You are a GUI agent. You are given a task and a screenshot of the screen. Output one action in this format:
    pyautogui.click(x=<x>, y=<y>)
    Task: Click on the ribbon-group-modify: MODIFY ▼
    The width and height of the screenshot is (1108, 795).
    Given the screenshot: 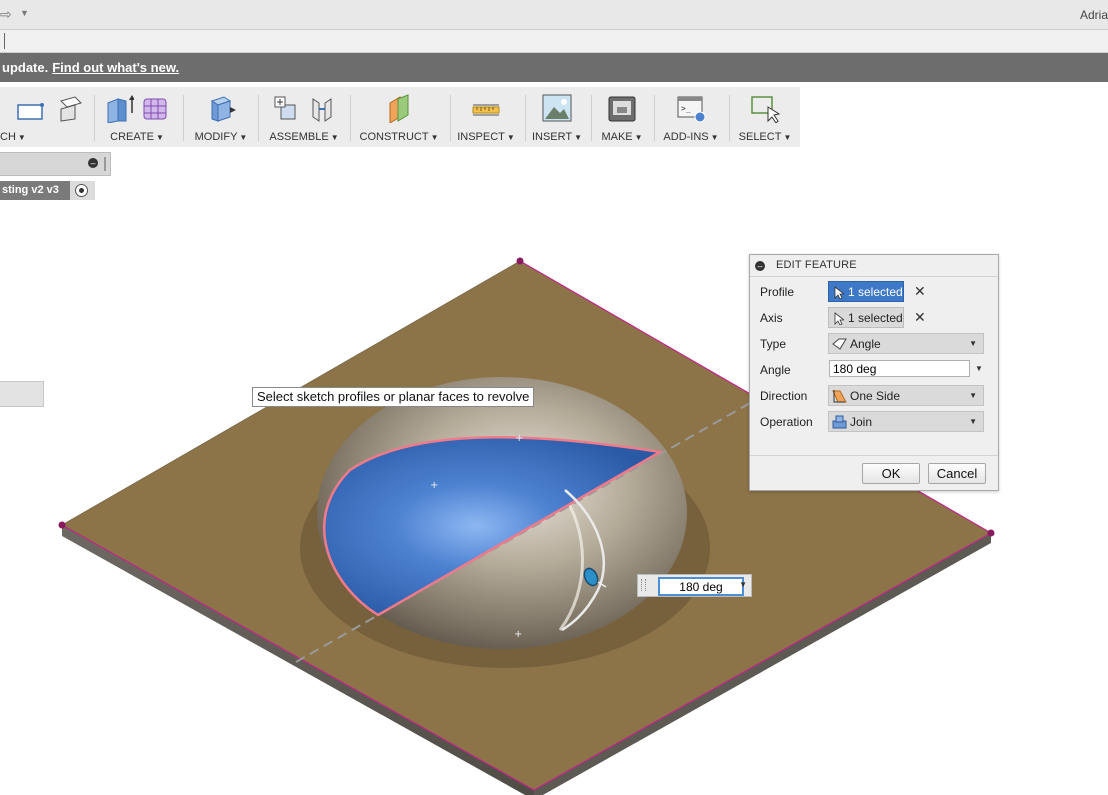 What is the action you would take?
    pyautogui.click(x=221, y=117)
    